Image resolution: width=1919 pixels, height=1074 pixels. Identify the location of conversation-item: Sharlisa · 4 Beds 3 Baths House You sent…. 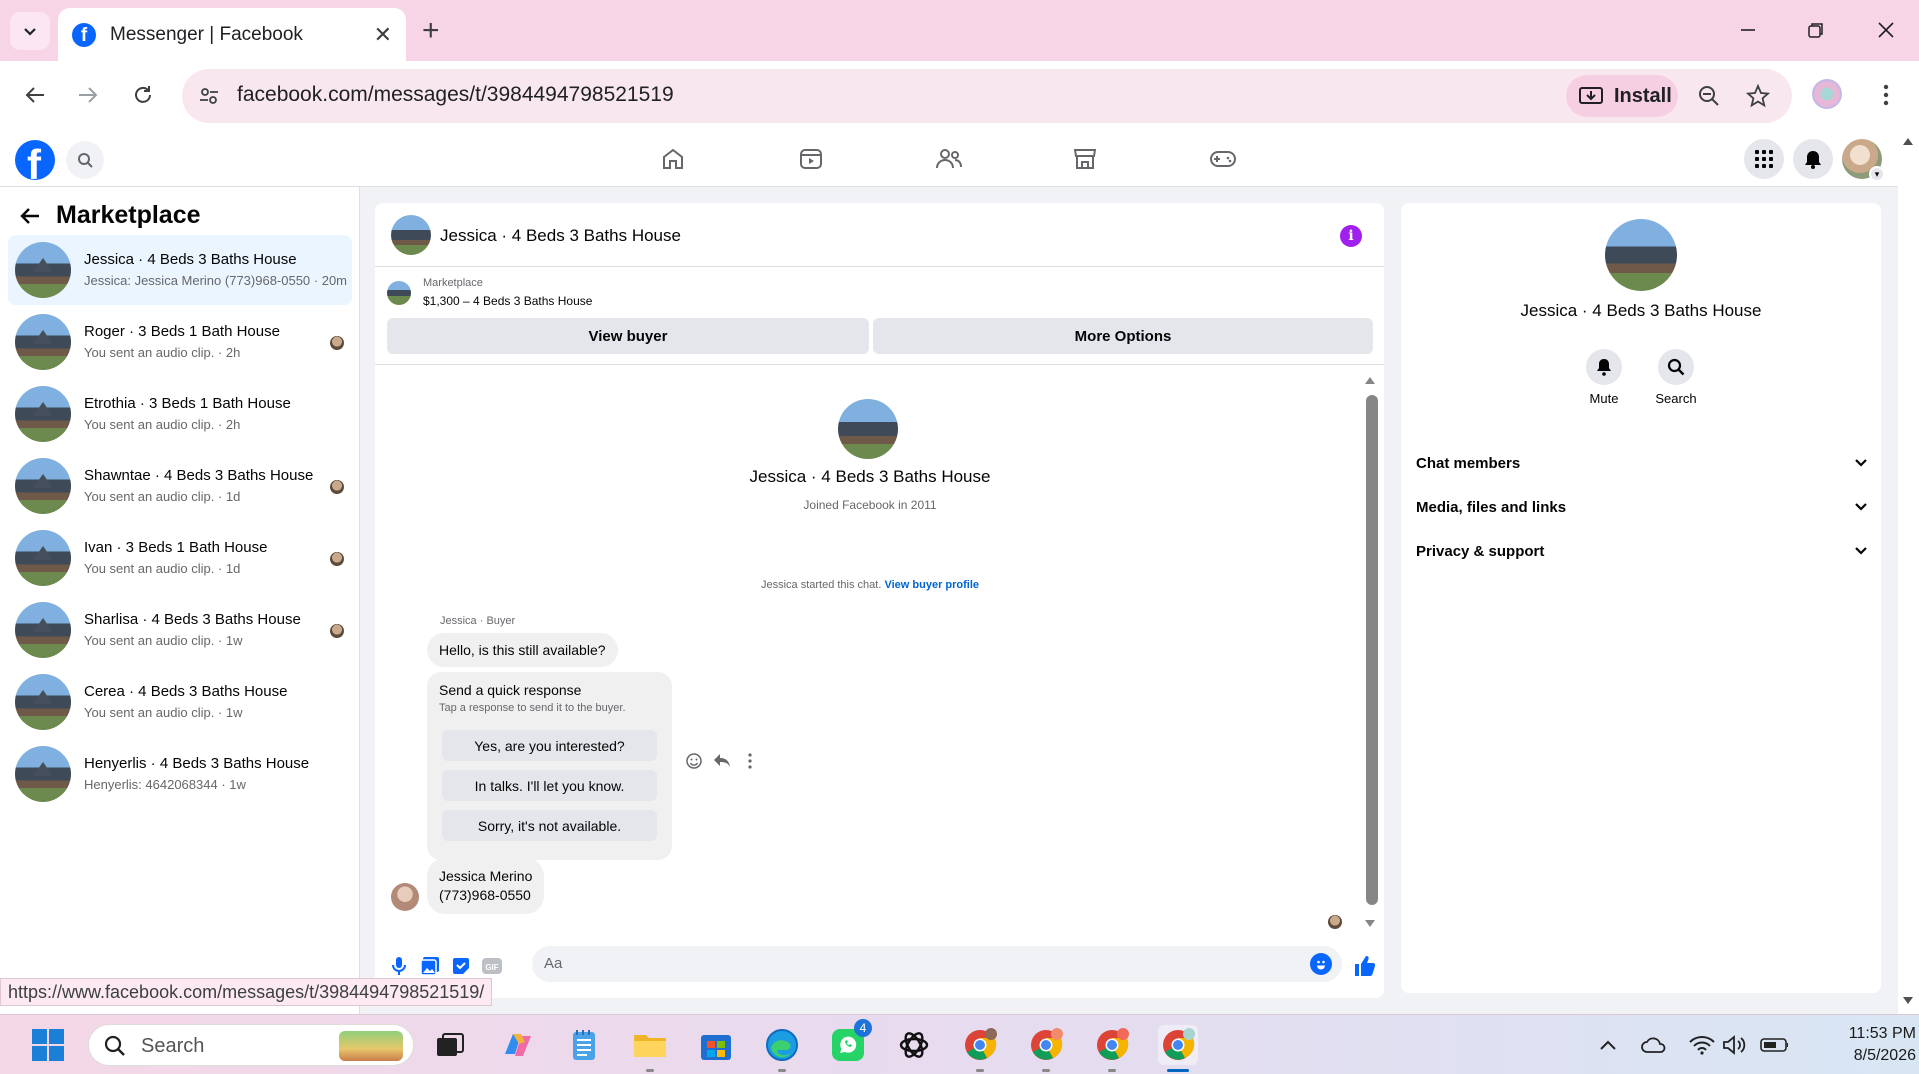
(180, 630).